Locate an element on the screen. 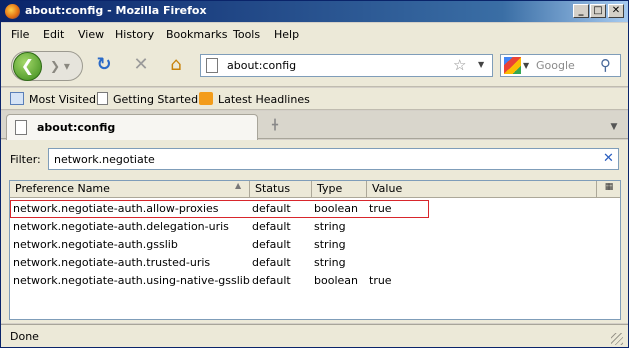  tab-list-dropdown-icon: ▼ is located at coordinates (614, 127).